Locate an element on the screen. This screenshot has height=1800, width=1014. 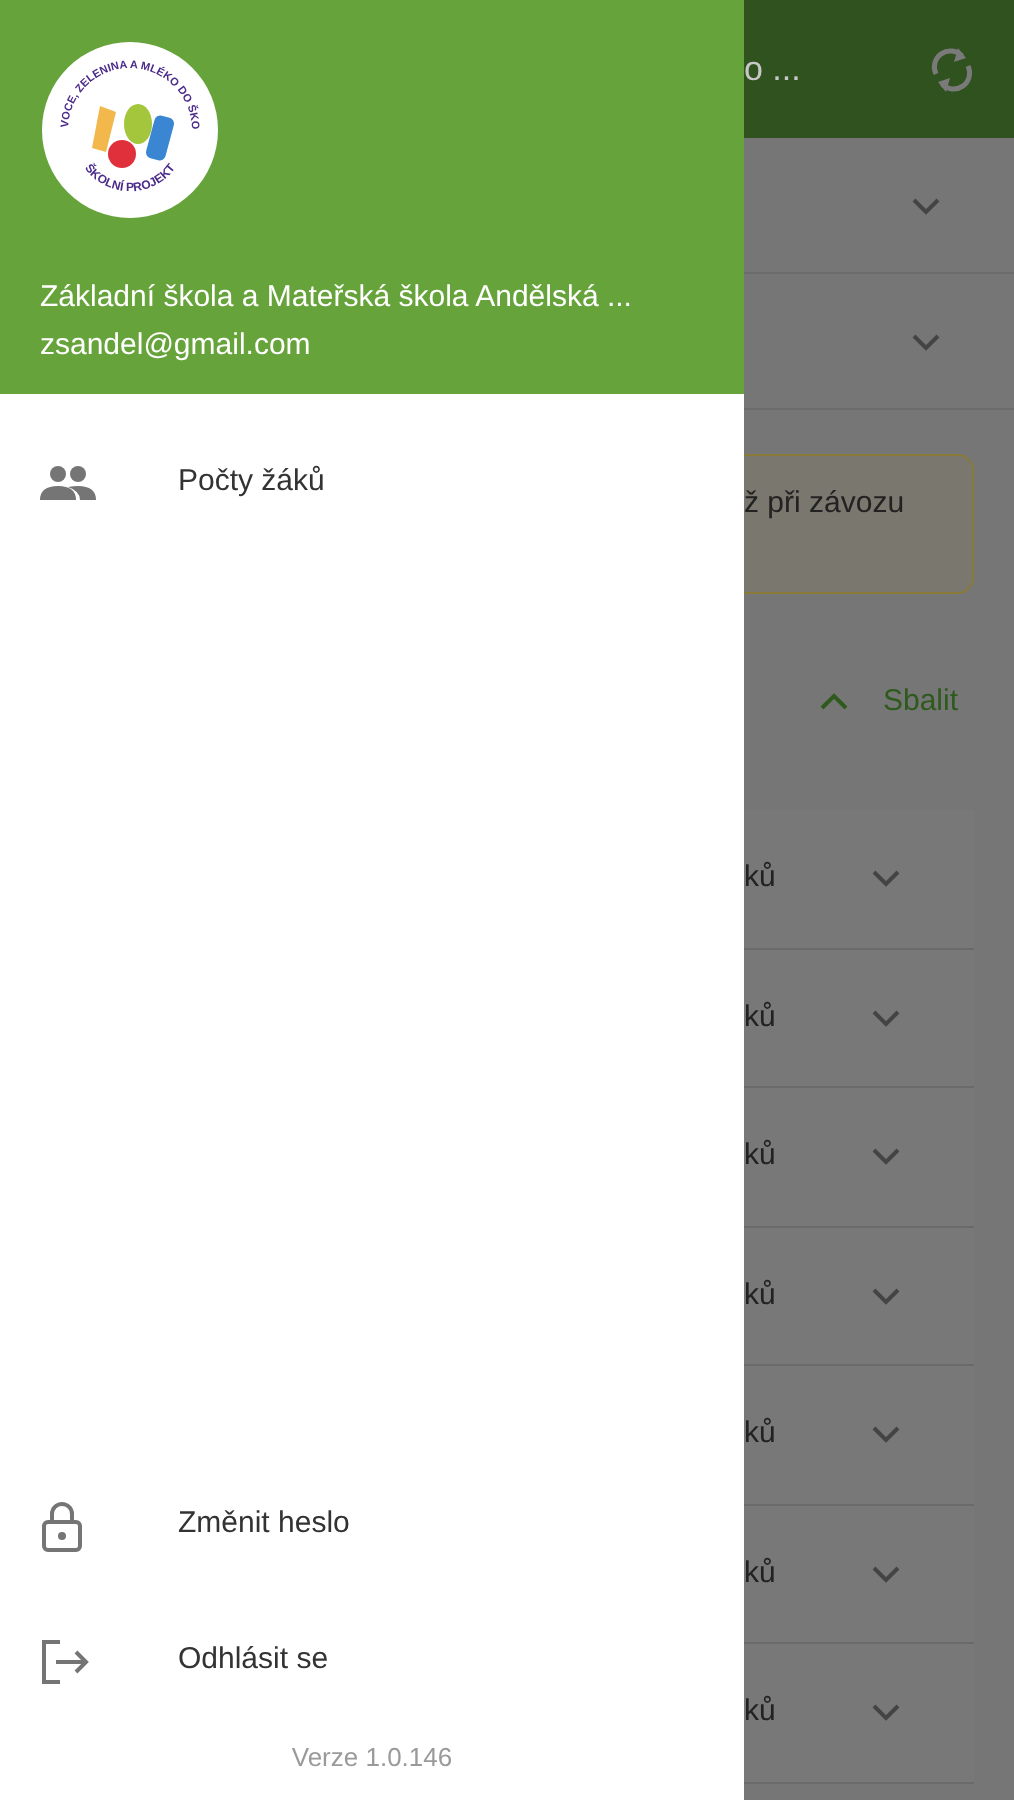
logout-icon is located at coordinates (66, 1661).